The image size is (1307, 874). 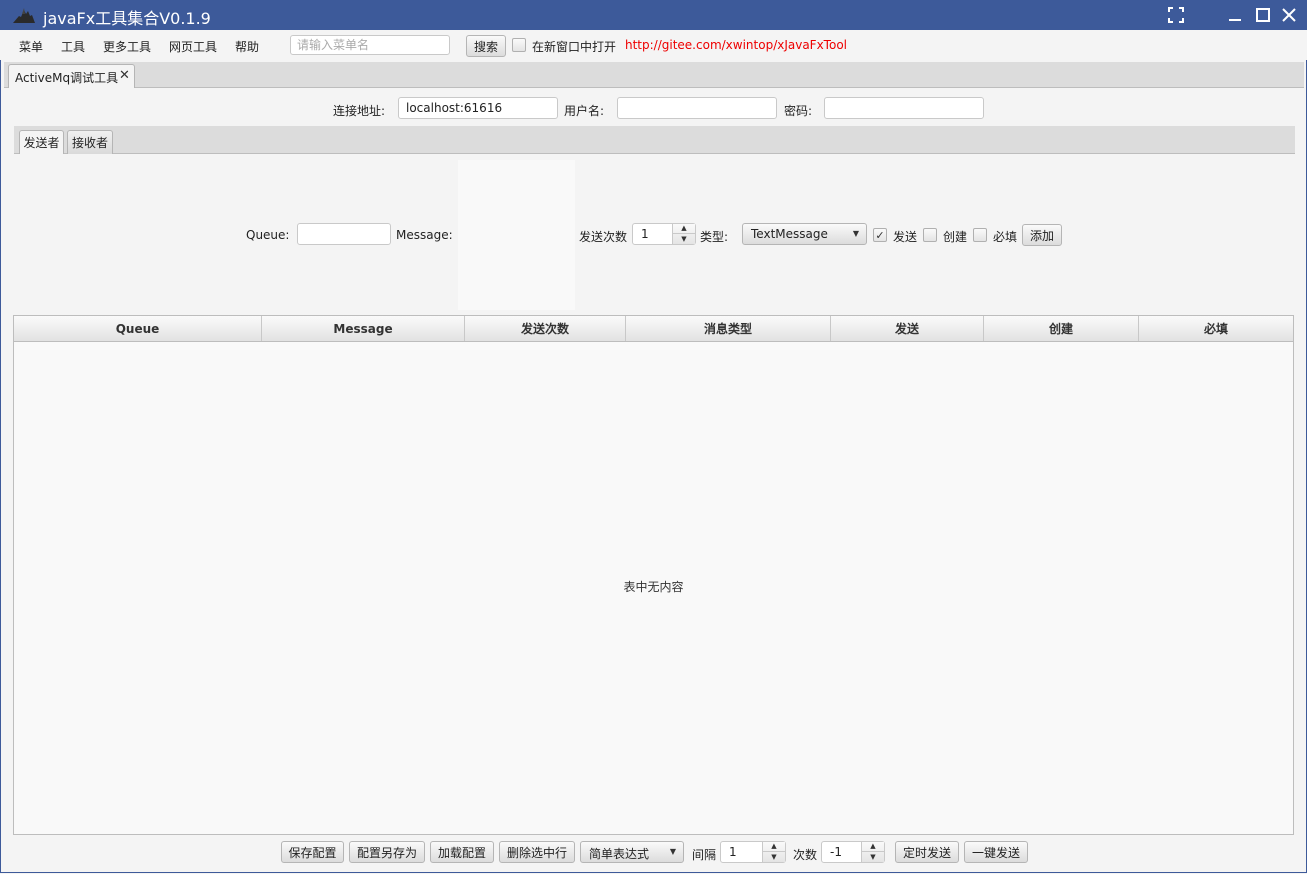 I want to click on create-checkbox-label: 创建, so click(x=955, y=237).